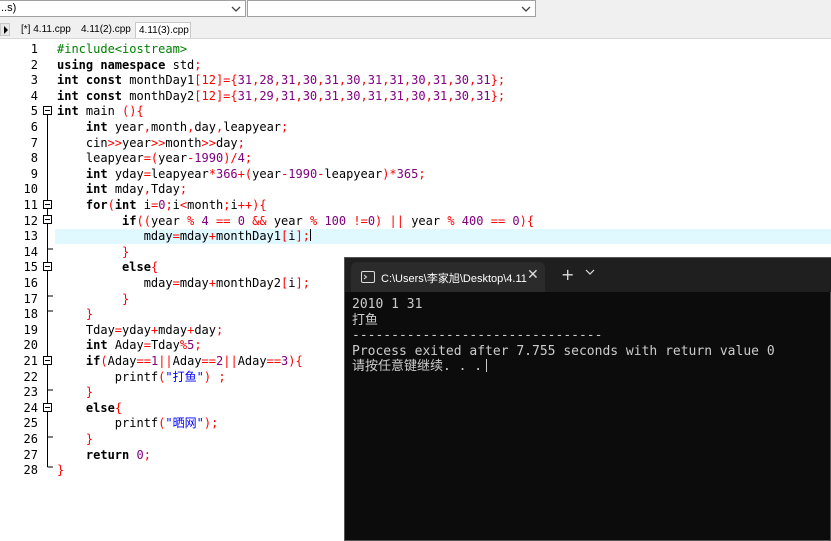  Describe the element at coordinates (498, 220) in the screenshot. I see `code-token: ==` at that location.